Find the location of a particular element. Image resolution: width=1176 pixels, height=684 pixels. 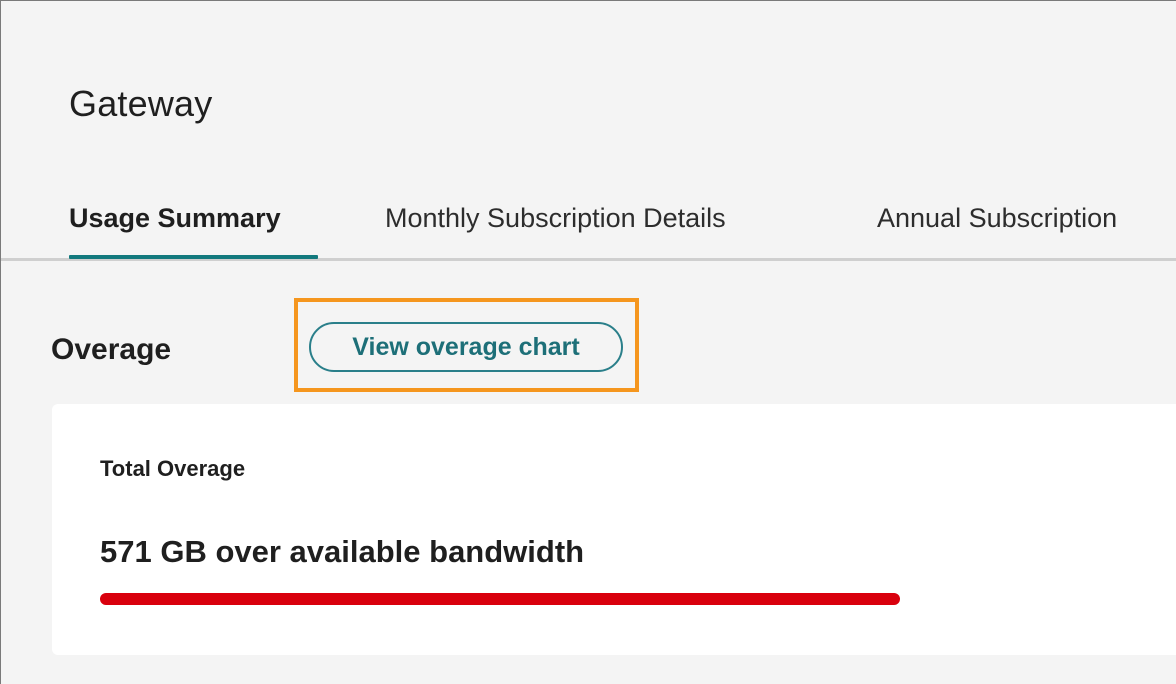

overage-summary-text: 571 GB over available bandwidth is located at coordinates (342, 551).